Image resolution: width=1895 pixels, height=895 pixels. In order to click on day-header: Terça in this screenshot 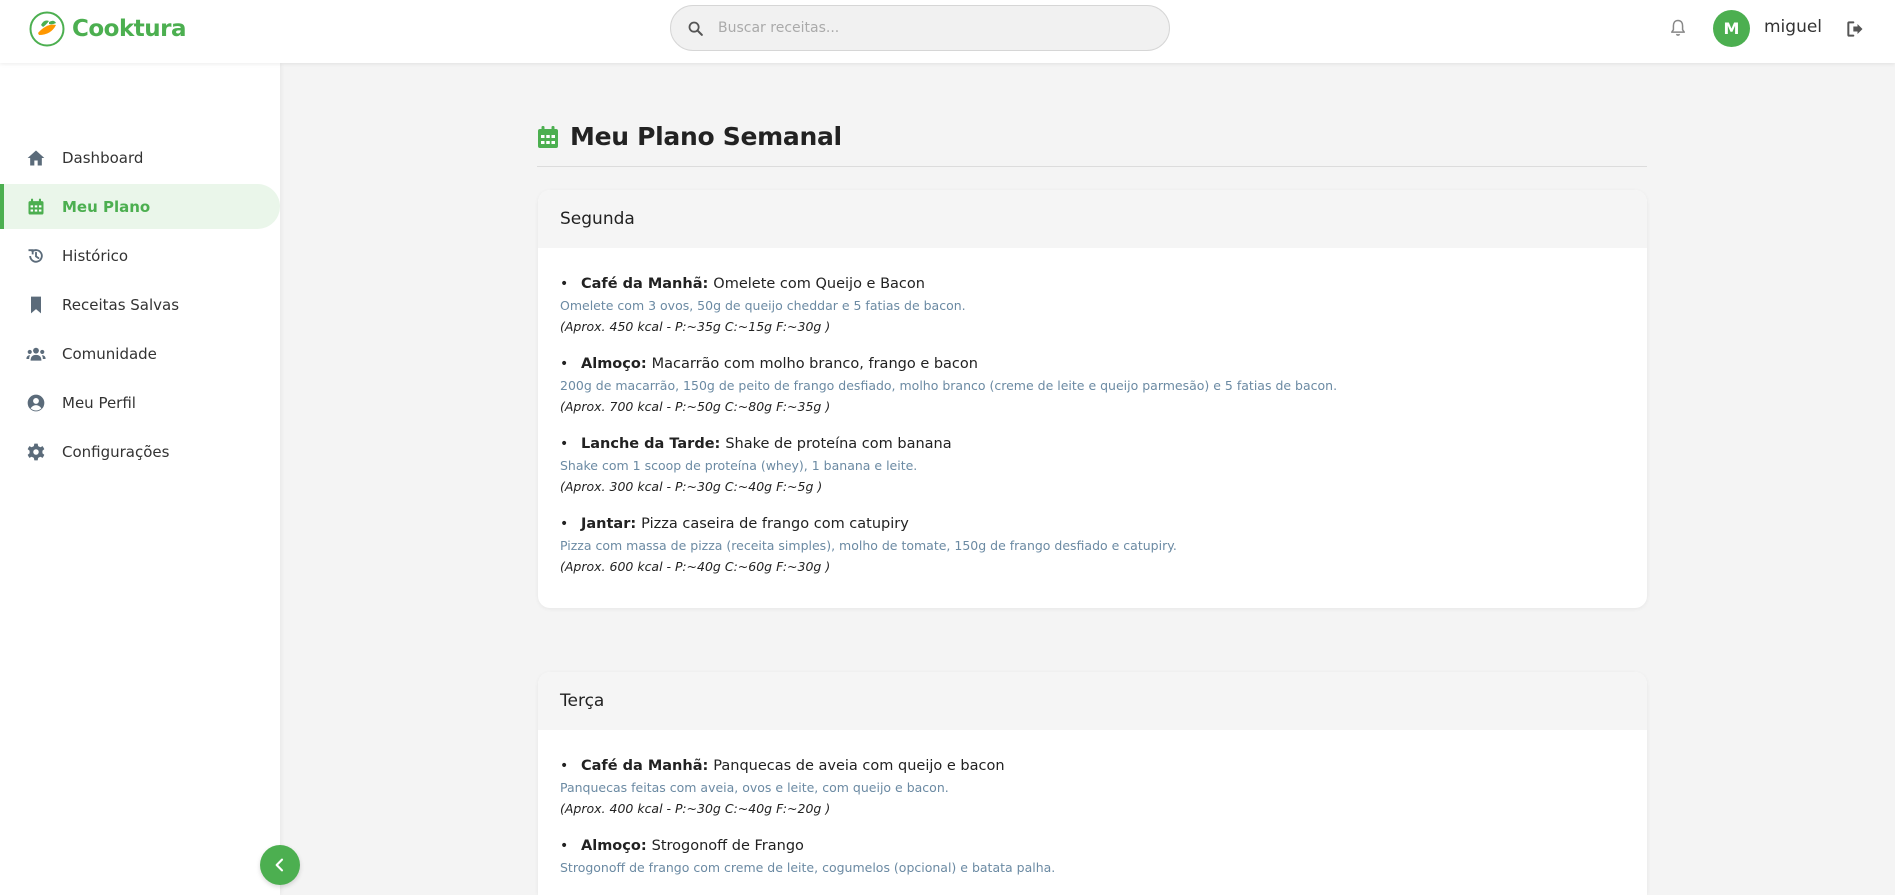, I will do `click(1092, 701)`.